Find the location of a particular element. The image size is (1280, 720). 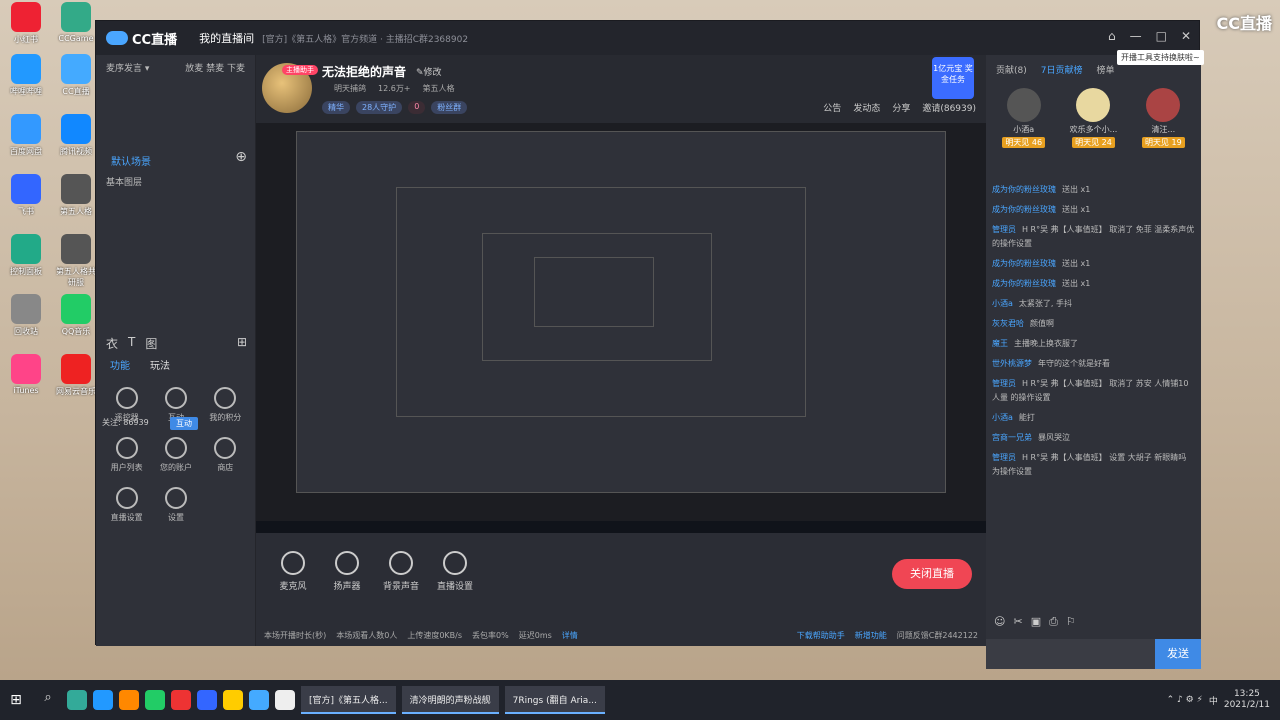

skin-icon: ⌂ is located at coordinates (1112, 36).